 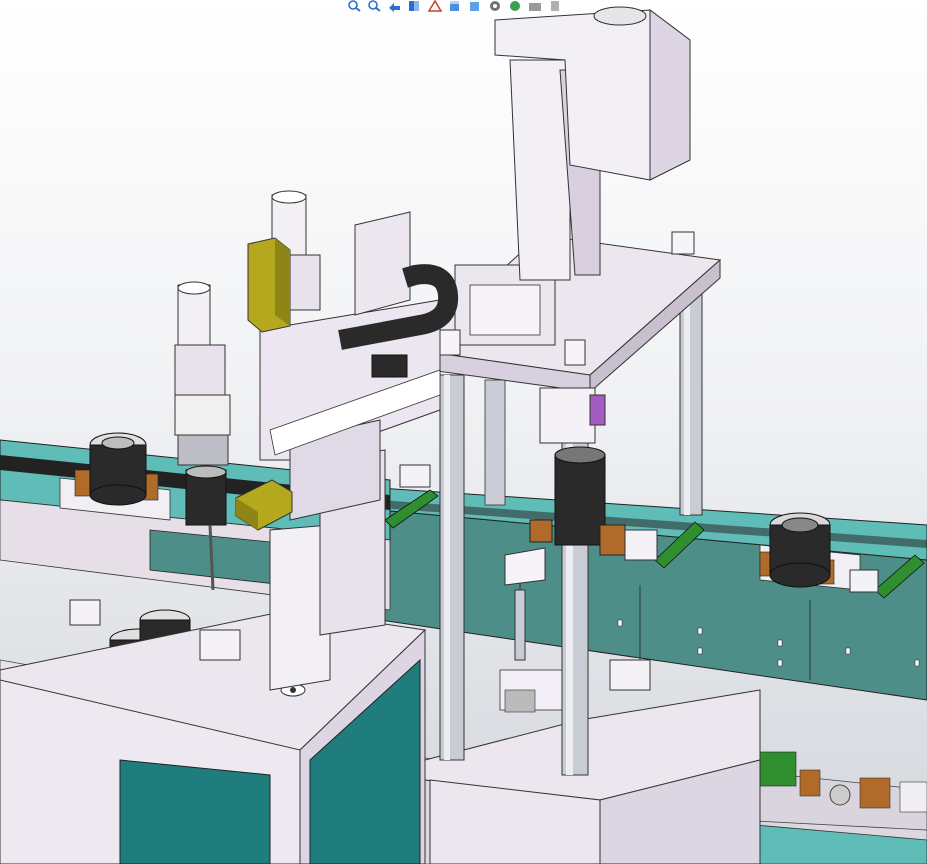 I want to click on dynamic-annotation-icon, so click(x=435, y=6).